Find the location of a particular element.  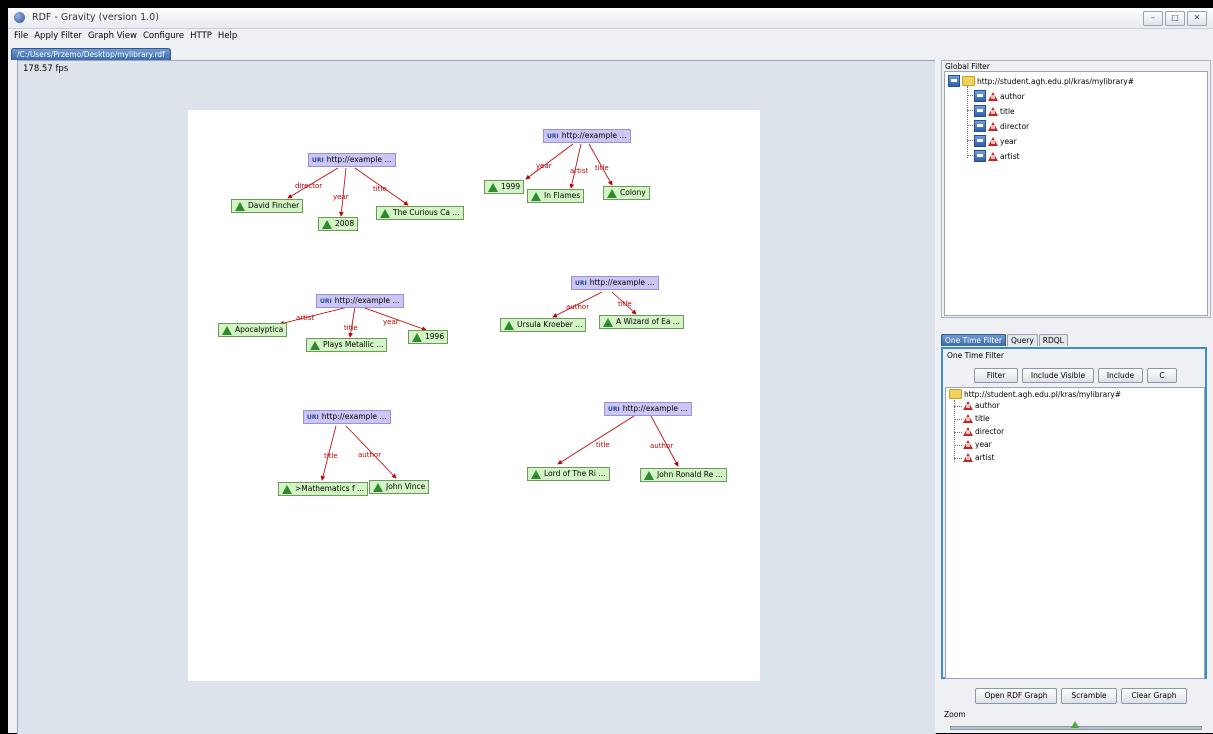

zoom-slider-thumb is located at coordinates (1075, 724).